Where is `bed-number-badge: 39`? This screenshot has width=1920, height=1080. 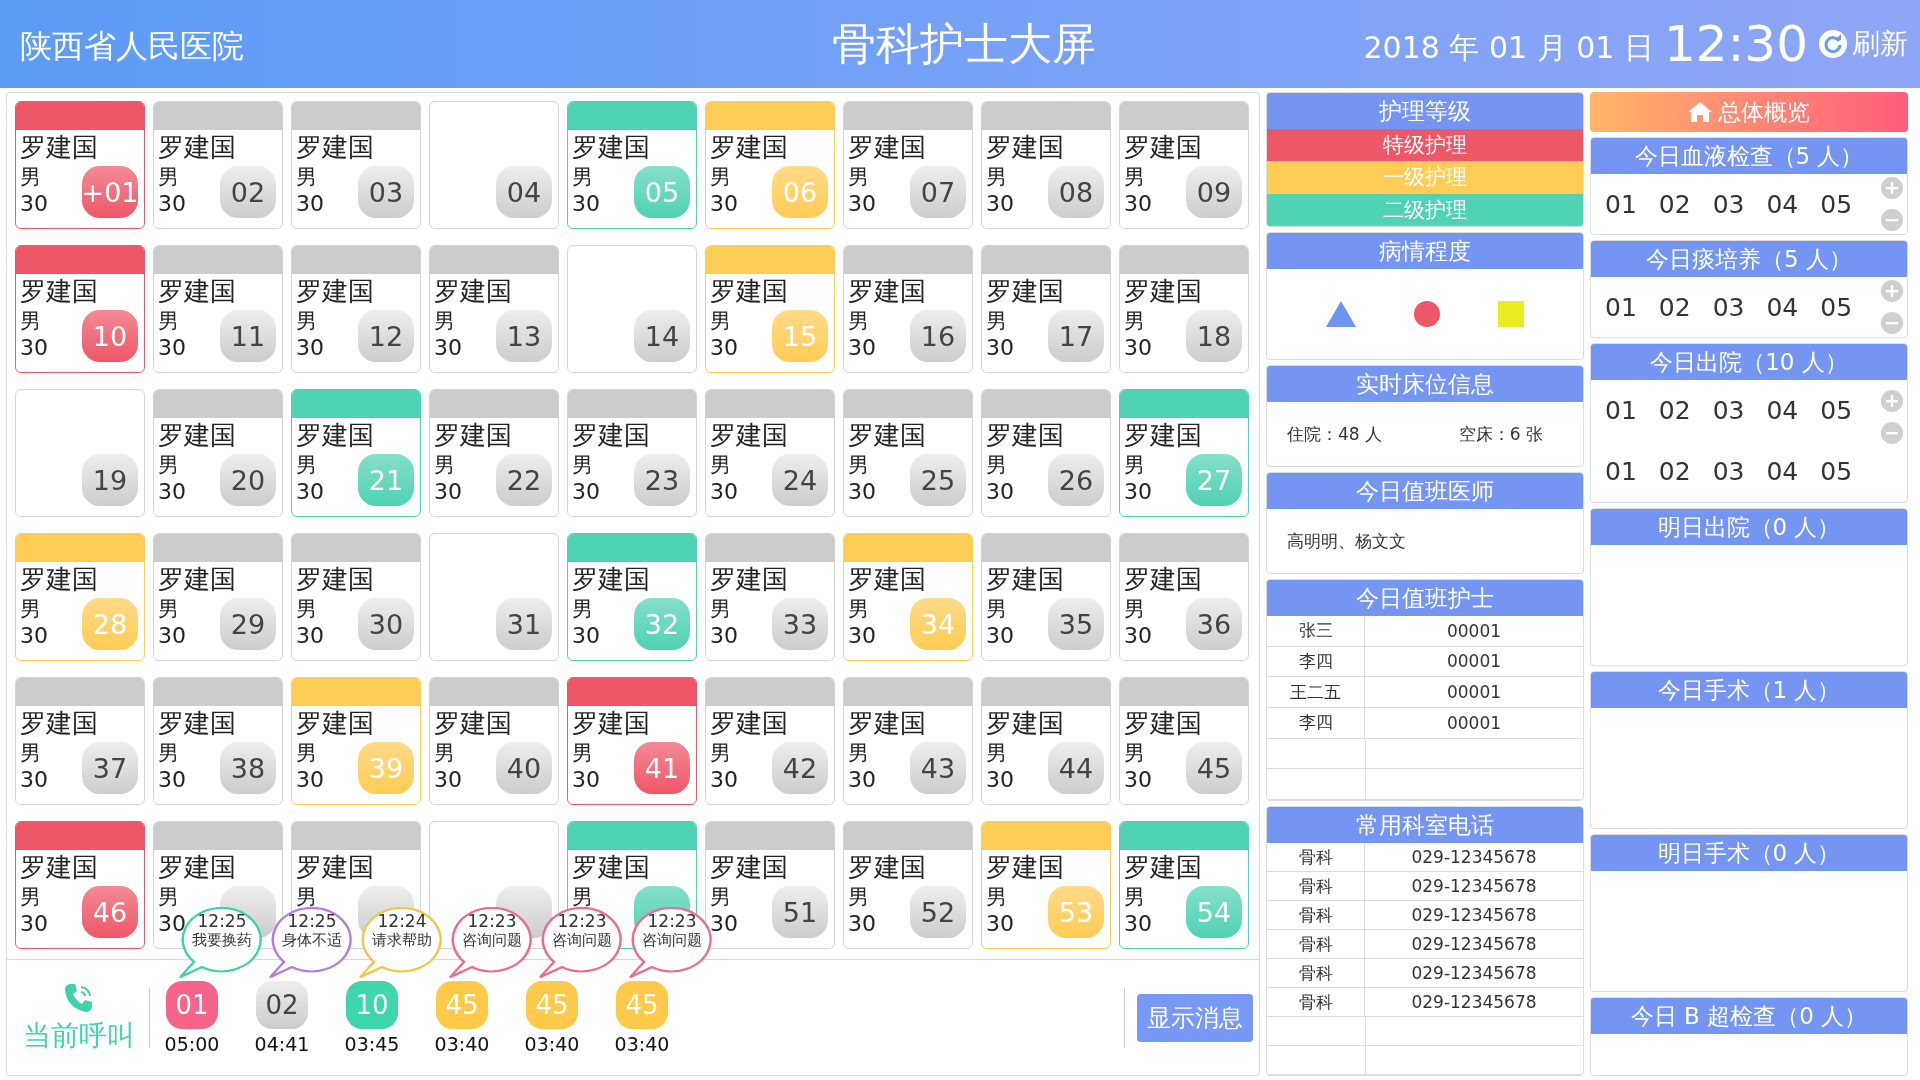
bed-number-badge: 39 is located at coordinates (386, 768).